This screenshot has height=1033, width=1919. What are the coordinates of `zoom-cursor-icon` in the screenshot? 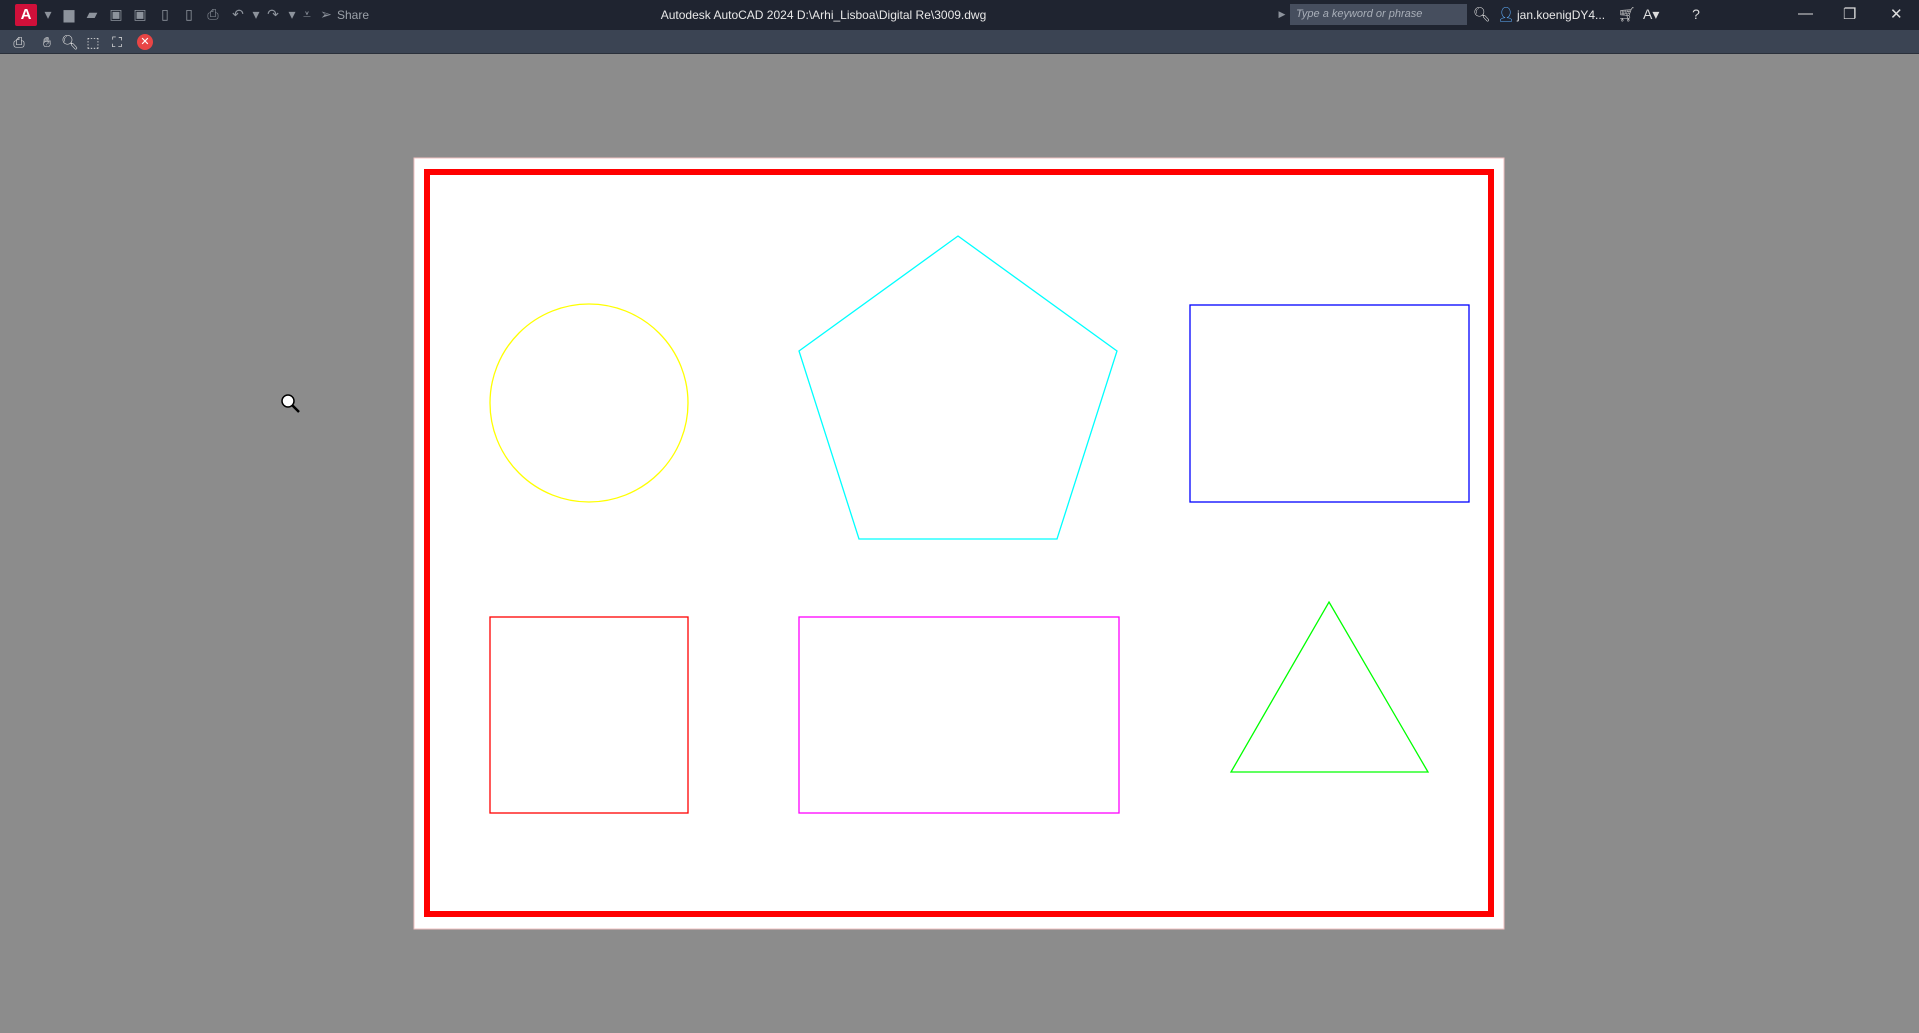 It's located at (290, 403).